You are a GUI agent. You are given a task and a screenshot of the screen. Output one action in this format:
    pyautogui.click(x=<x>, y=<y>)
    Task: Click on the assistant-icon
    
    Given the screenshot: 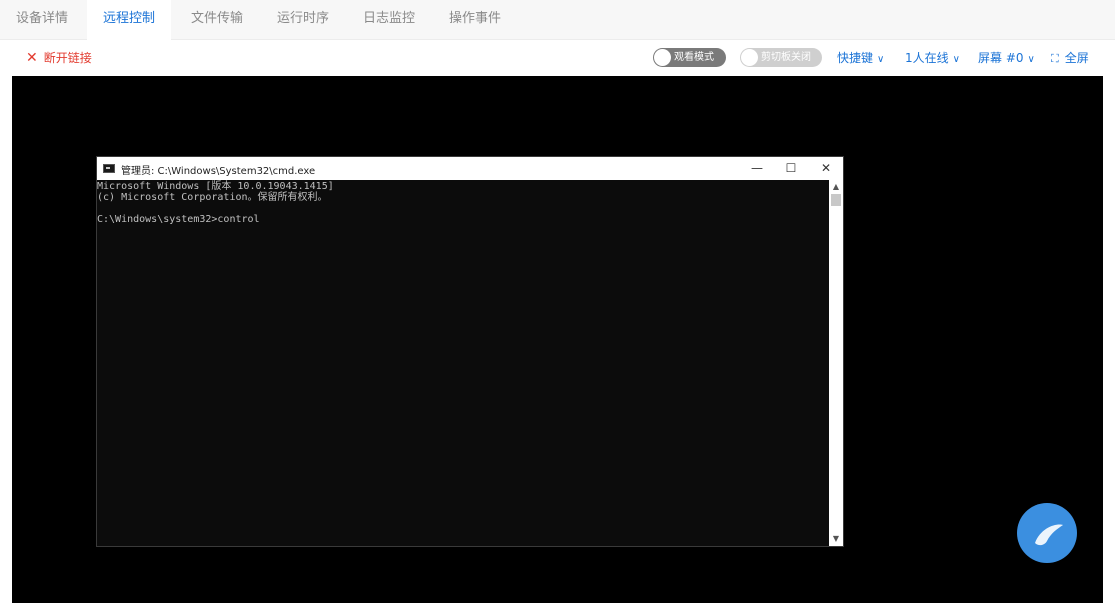 What is the action you would take?
    pyautogui.click(x=1049, y=535)
    